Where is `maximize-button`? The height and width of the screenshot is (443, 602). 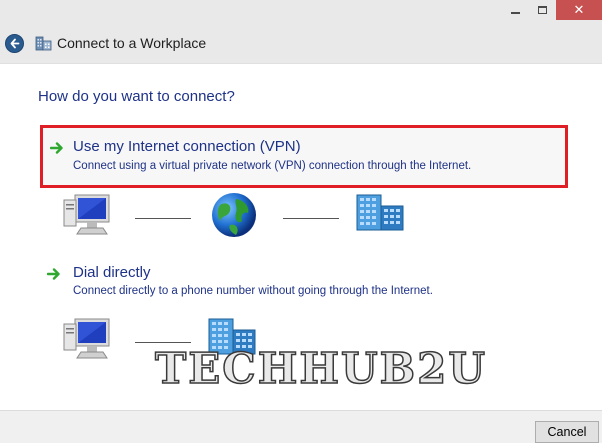
maximize-button is located at coordinates (542, 10).